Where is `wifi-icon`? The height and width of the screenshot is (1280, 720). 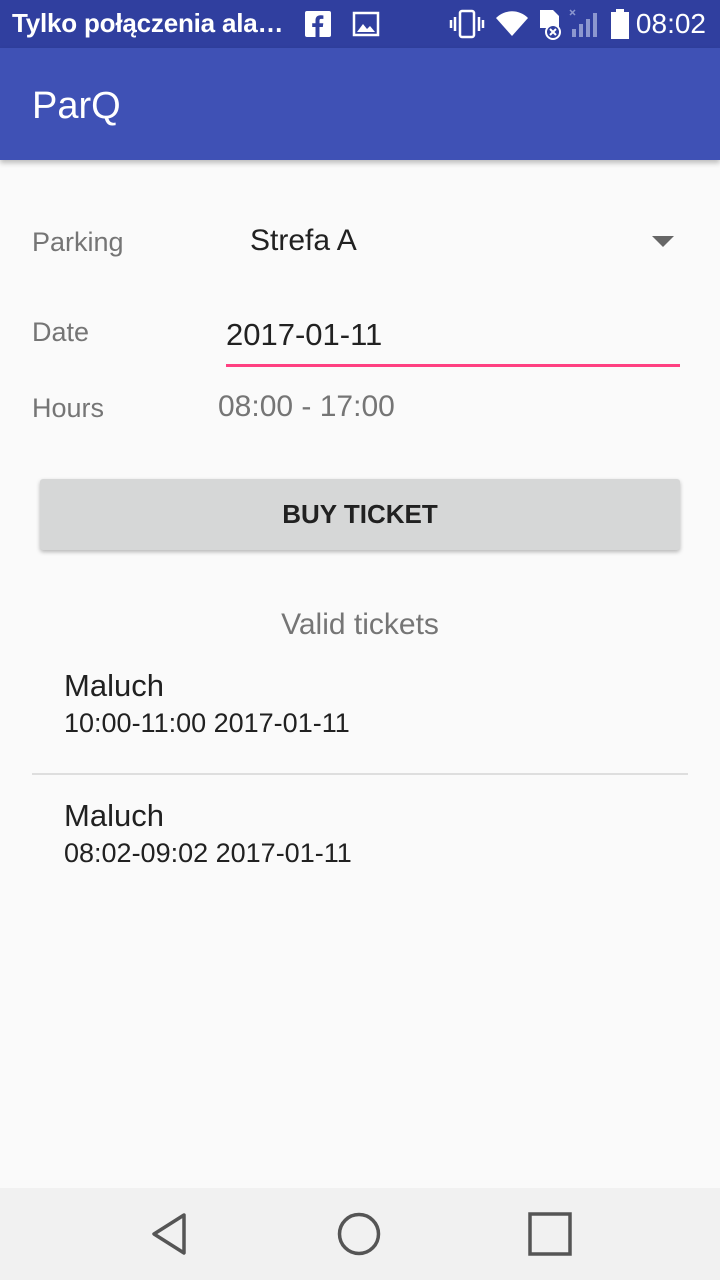 wifi-icon is located at coordinates (512, 24).